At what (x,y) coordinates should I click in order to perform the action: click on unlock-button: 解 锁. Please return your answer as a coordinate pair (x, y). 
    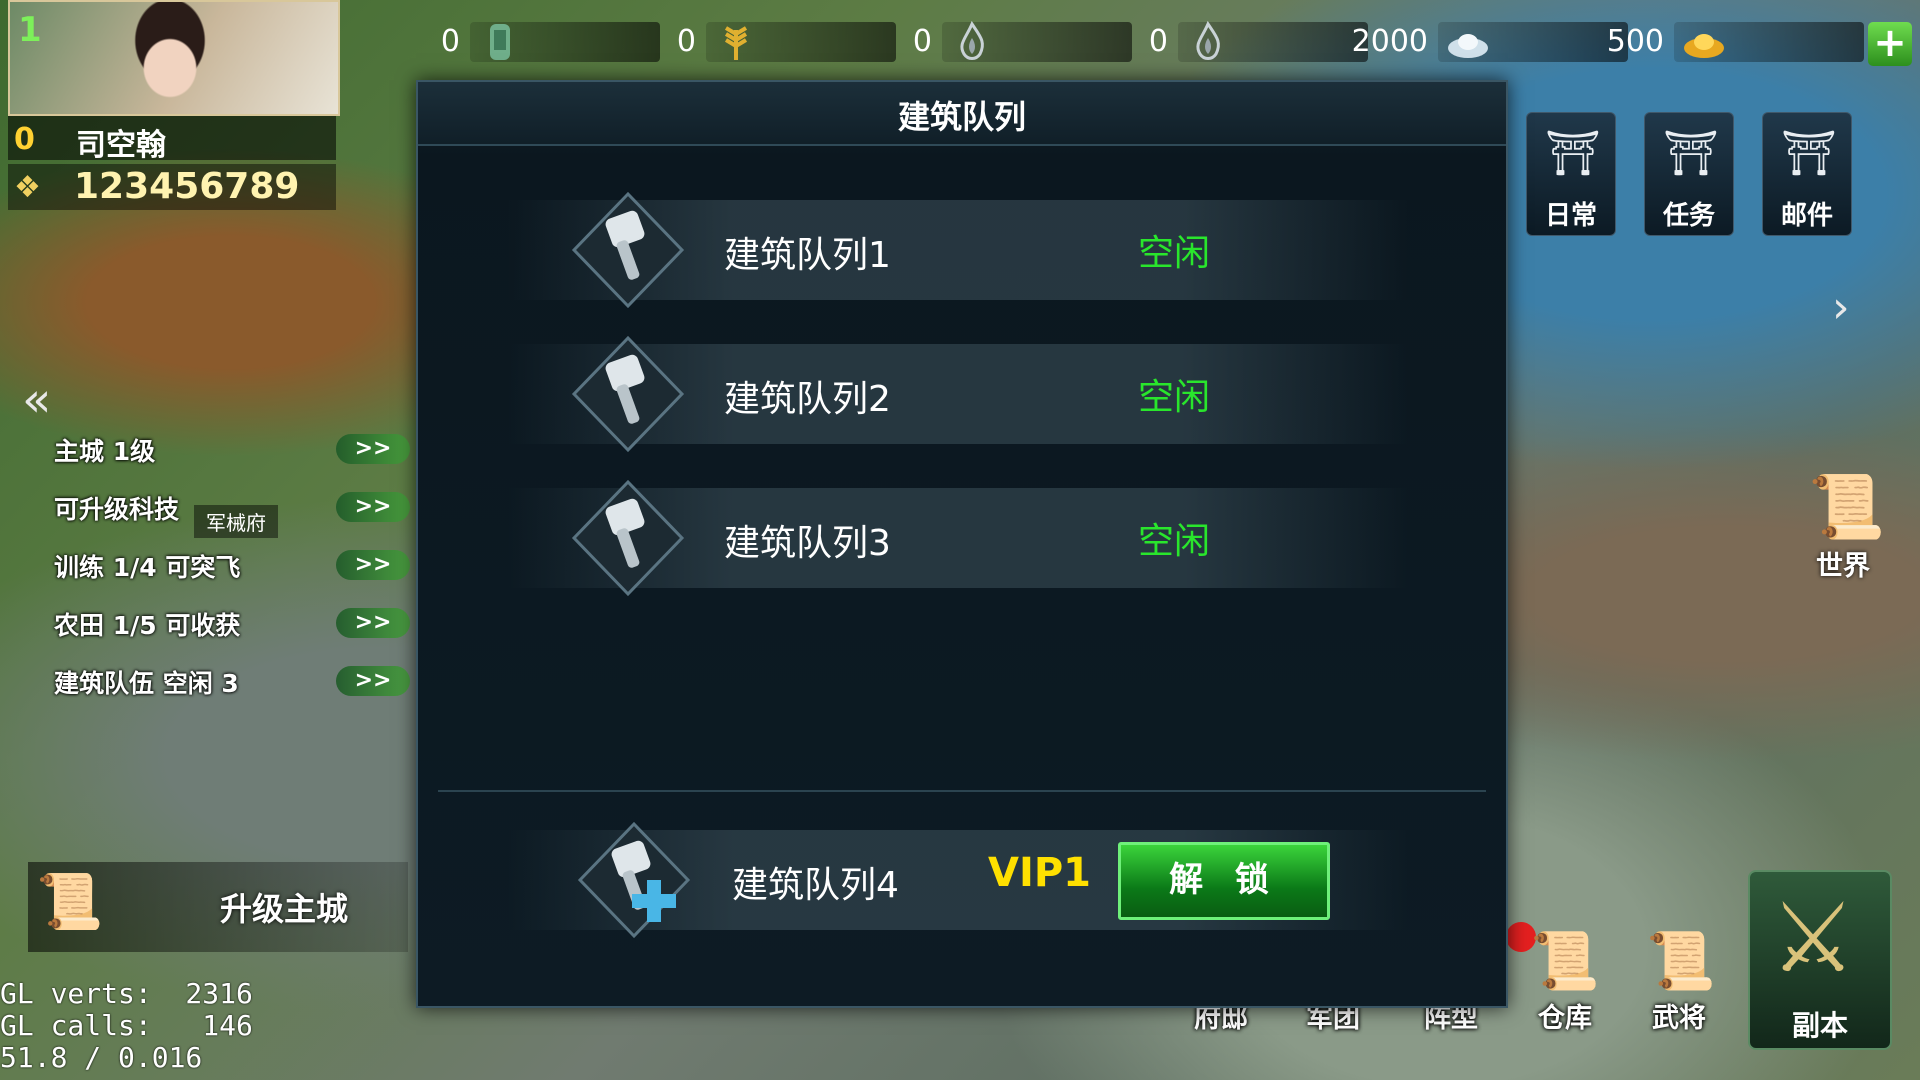
    Looking at the image, I should click on (1224, 881).